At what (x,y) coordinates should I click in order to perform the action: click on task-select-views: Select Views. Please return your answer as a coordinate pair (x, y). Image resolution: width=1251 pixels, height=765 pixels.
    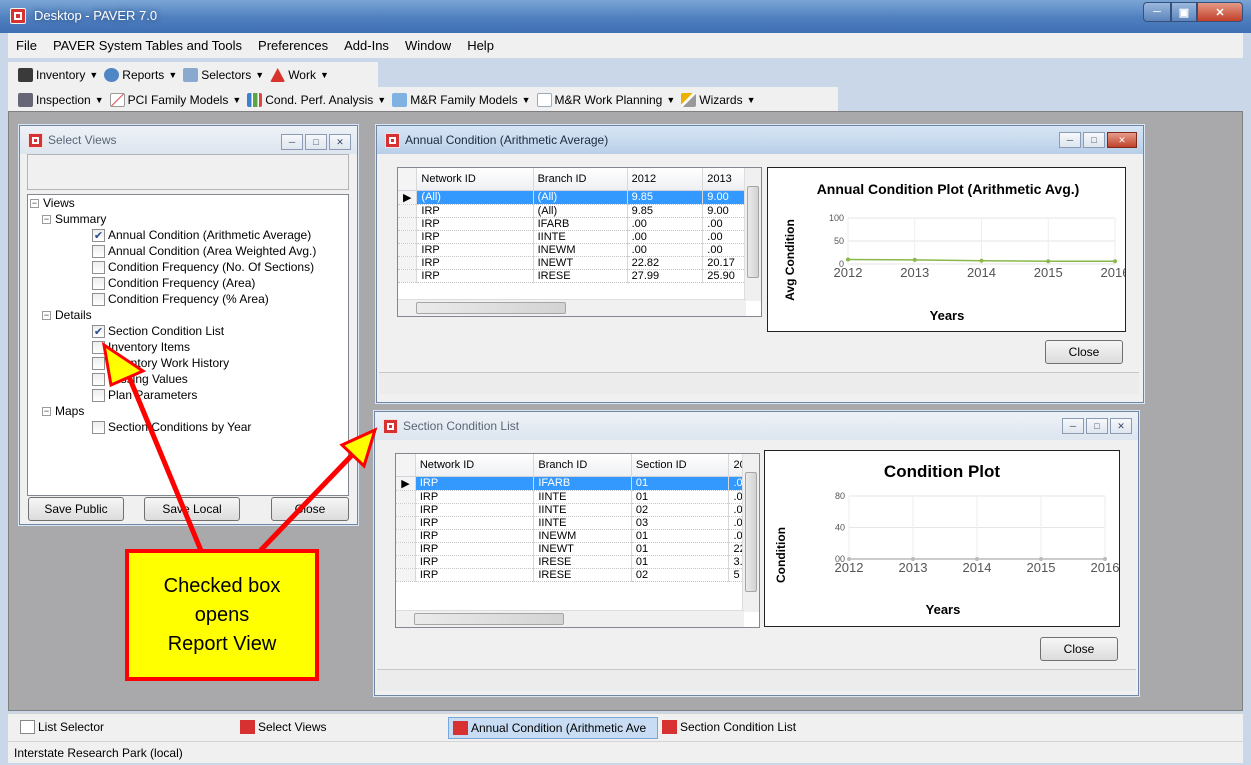
    Looking at the image, I should click on (283, 727).